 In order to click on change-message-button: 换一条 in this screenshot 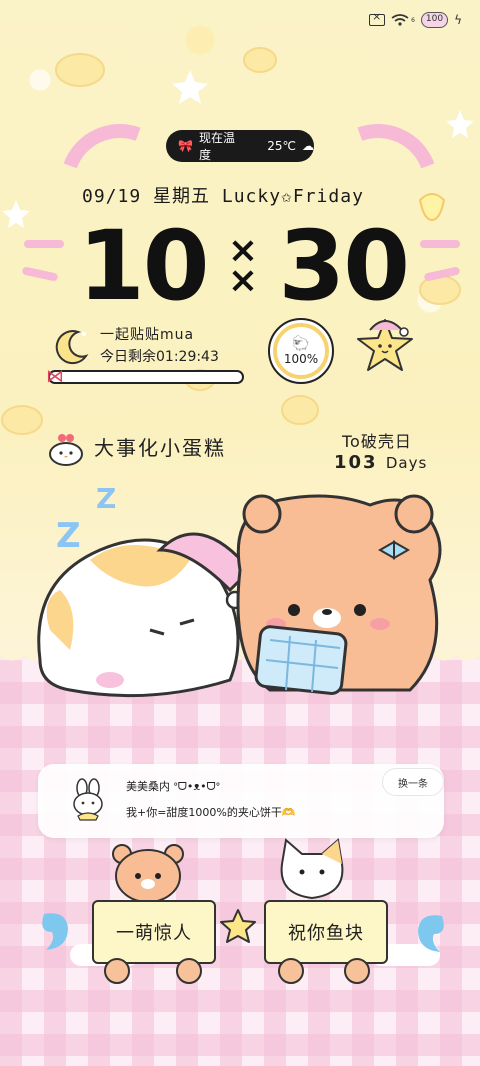, I will do `click(413, 782)`.